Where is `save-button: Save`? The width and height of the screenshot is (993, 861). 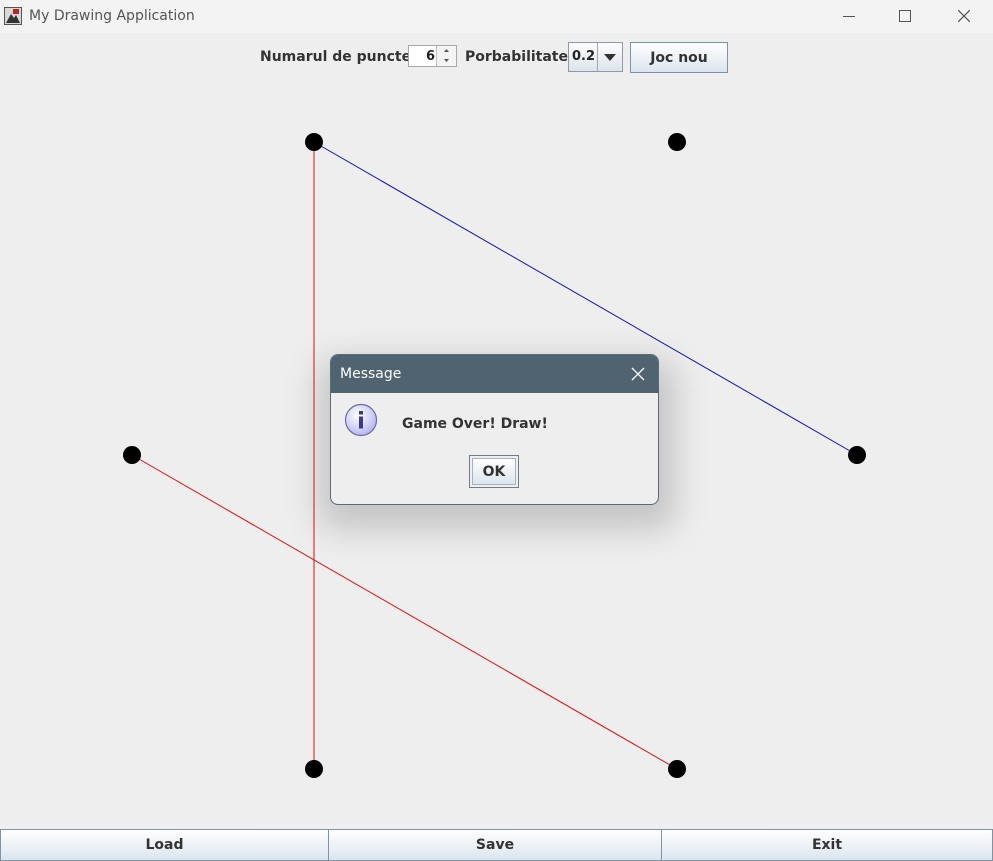 save-button: Save is located at coordinates (495, 845).